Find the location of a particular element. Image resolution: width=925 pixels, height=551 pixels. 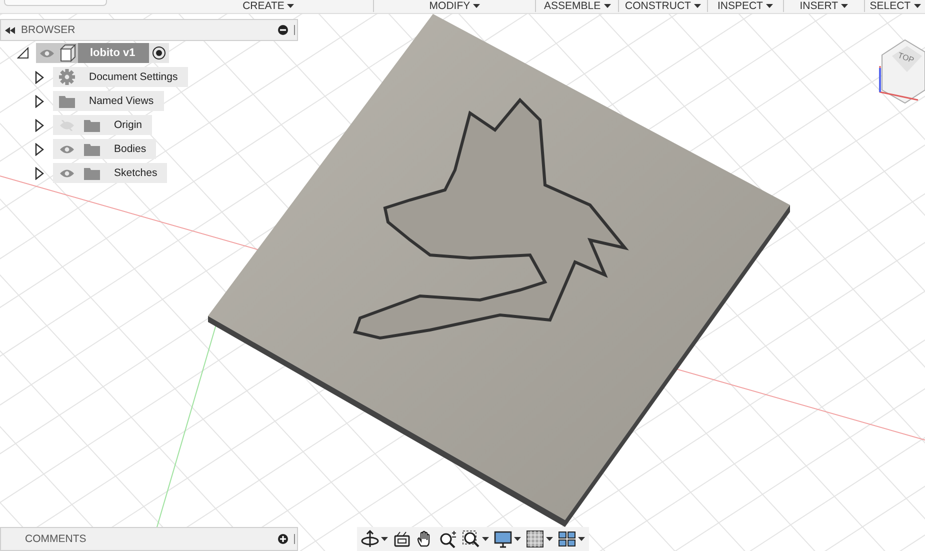

grid-icon is located at coordinates (535, 539).